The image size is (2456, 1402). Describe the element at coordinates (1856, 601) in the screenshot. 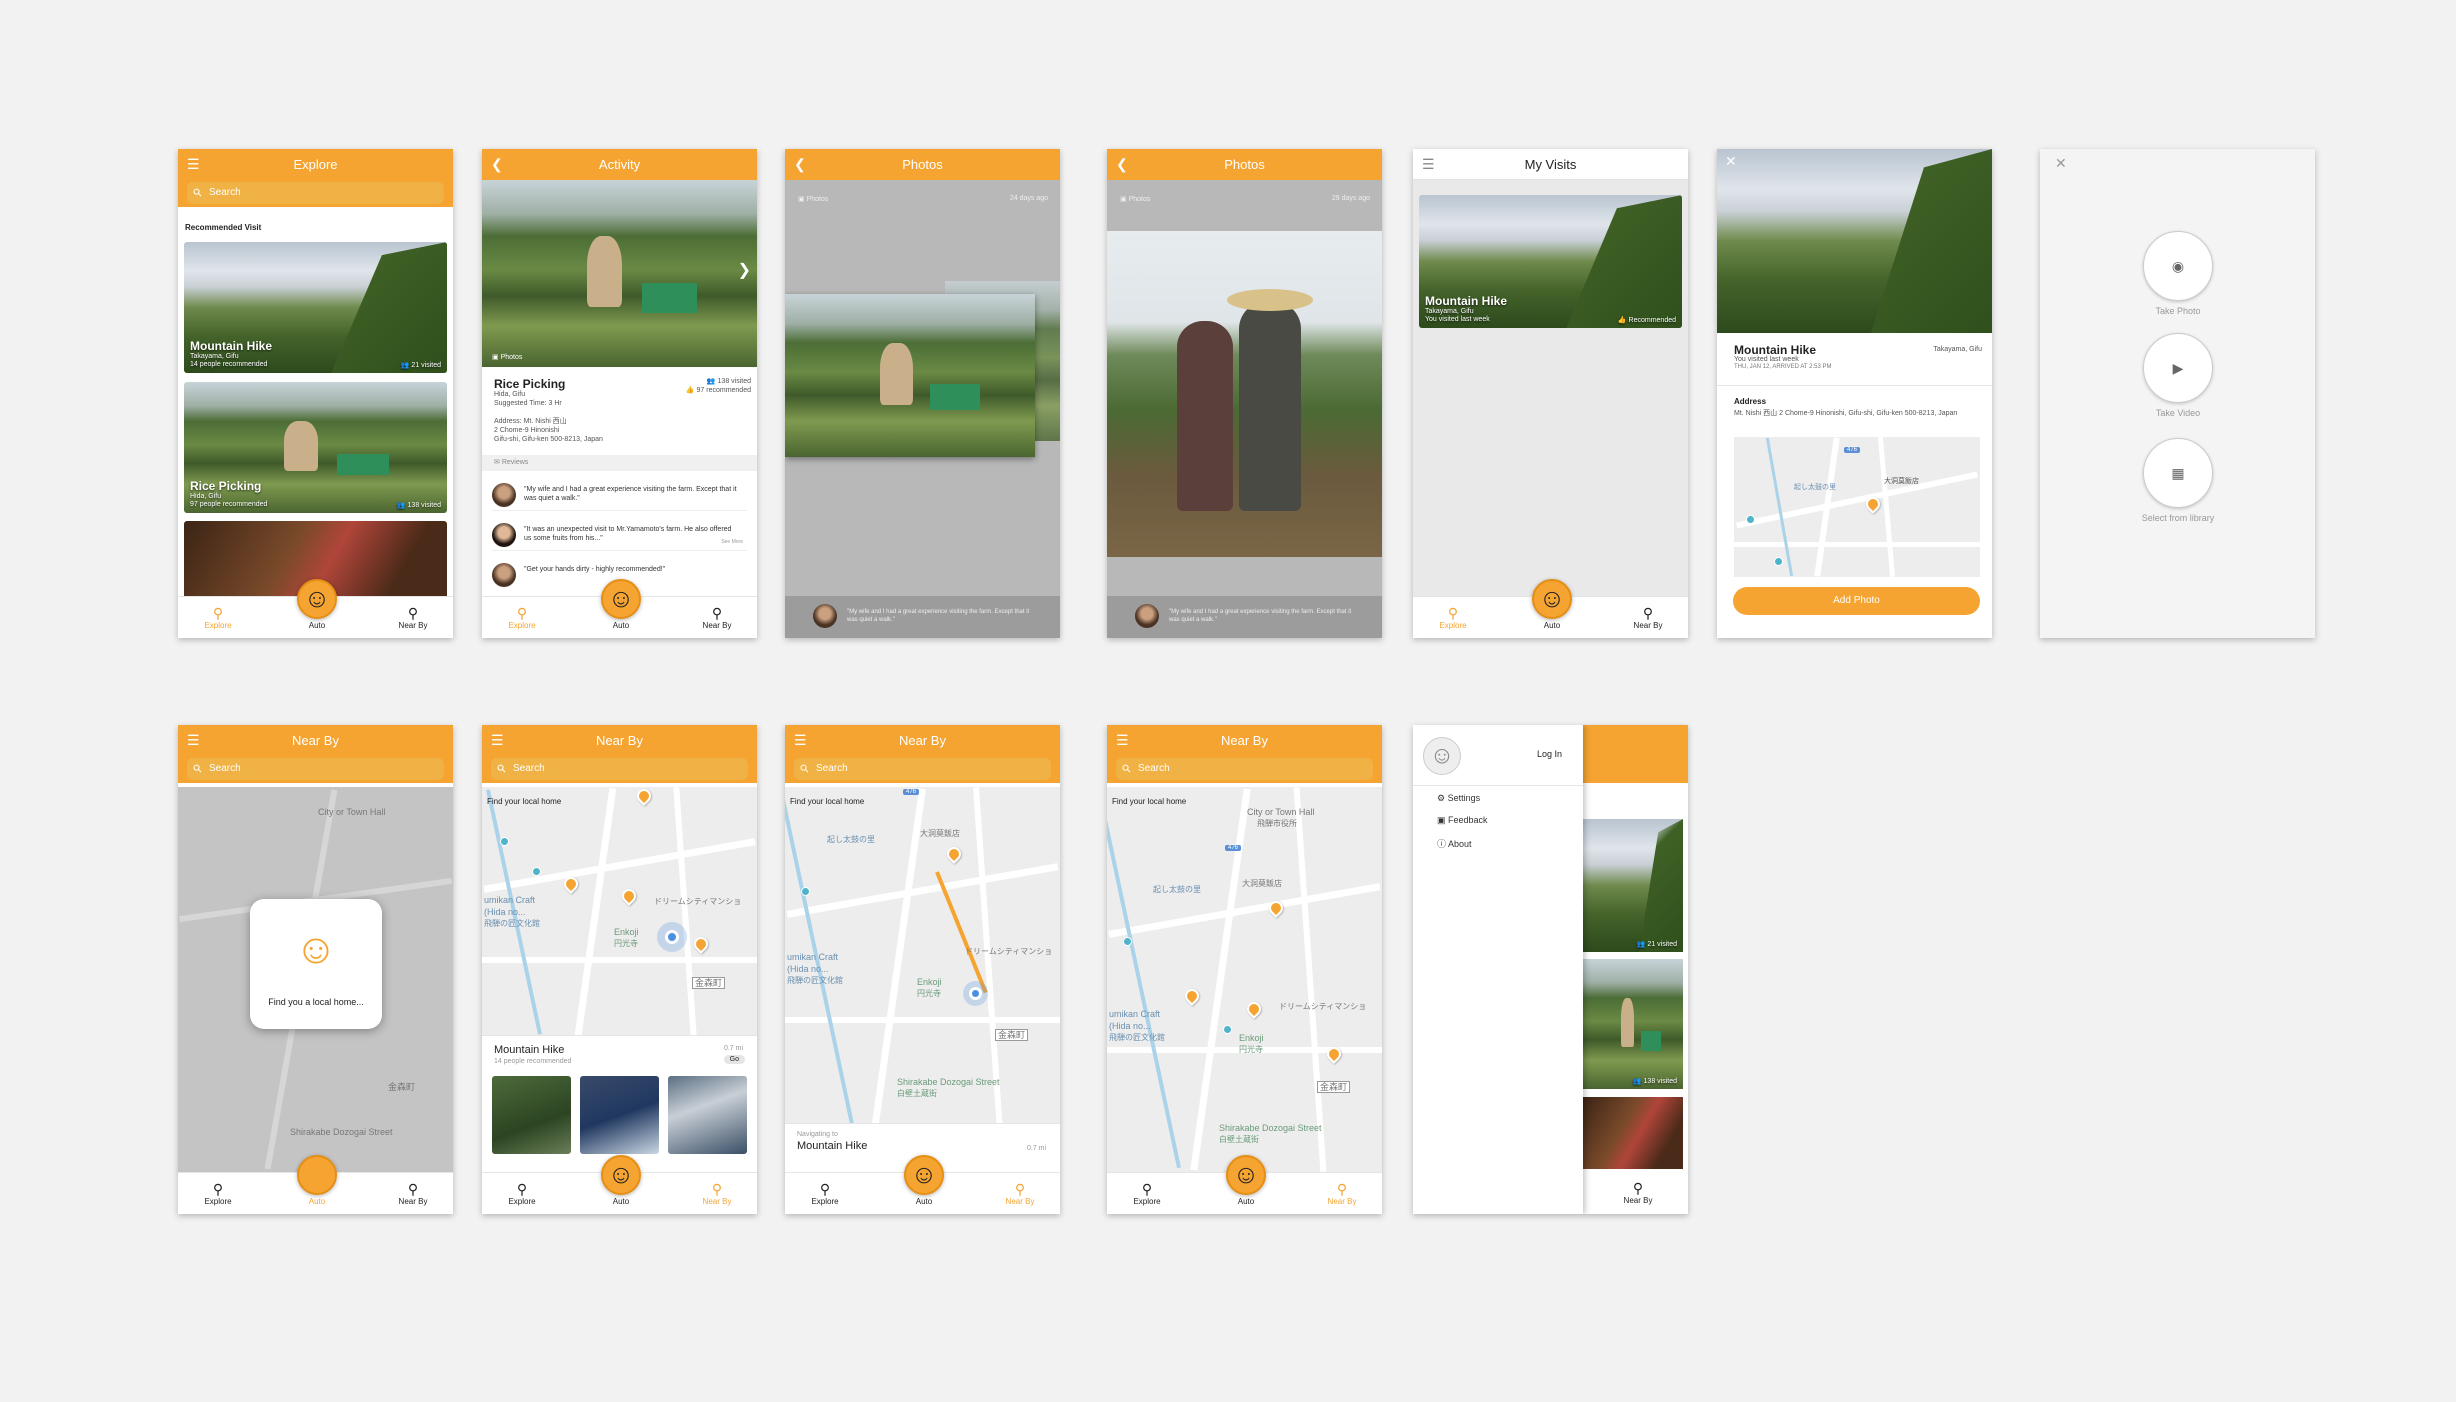

I see `add-photo-button: Add Photo` at that location.